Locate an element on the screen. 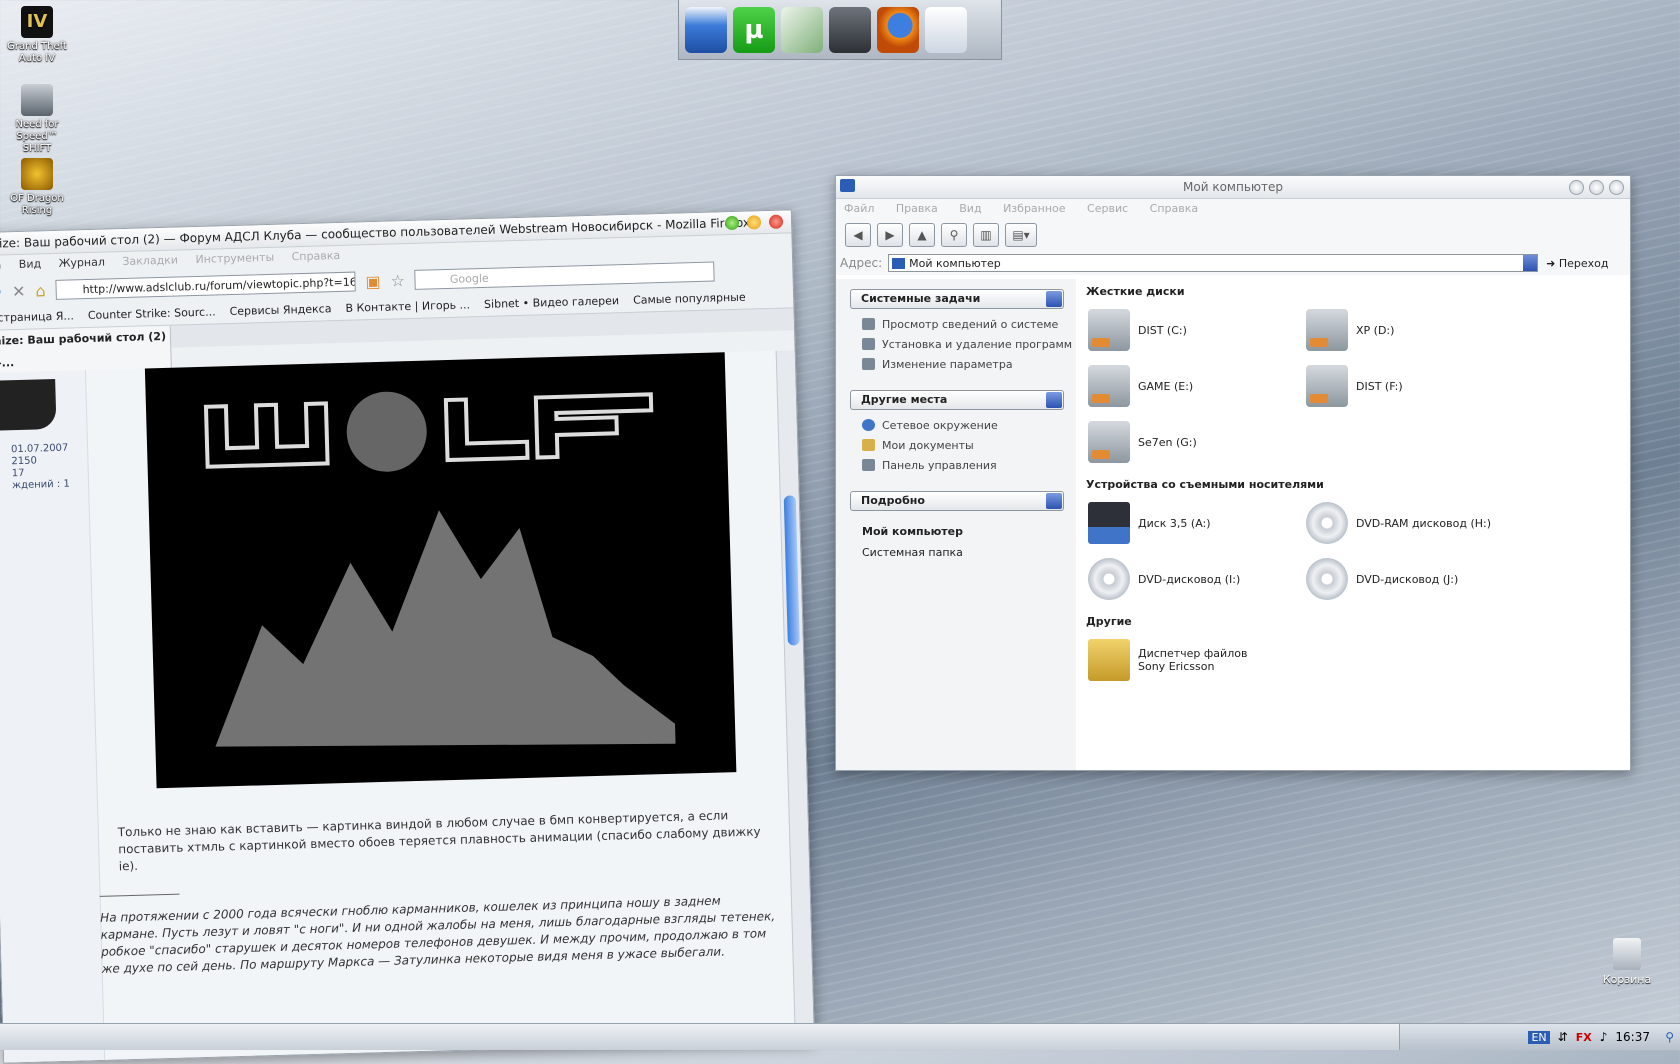 Image resolution: width=1680 pixels, height=1064 pixels. task-label: Просмотр сведений о системе is located at coordinates (970, 324).